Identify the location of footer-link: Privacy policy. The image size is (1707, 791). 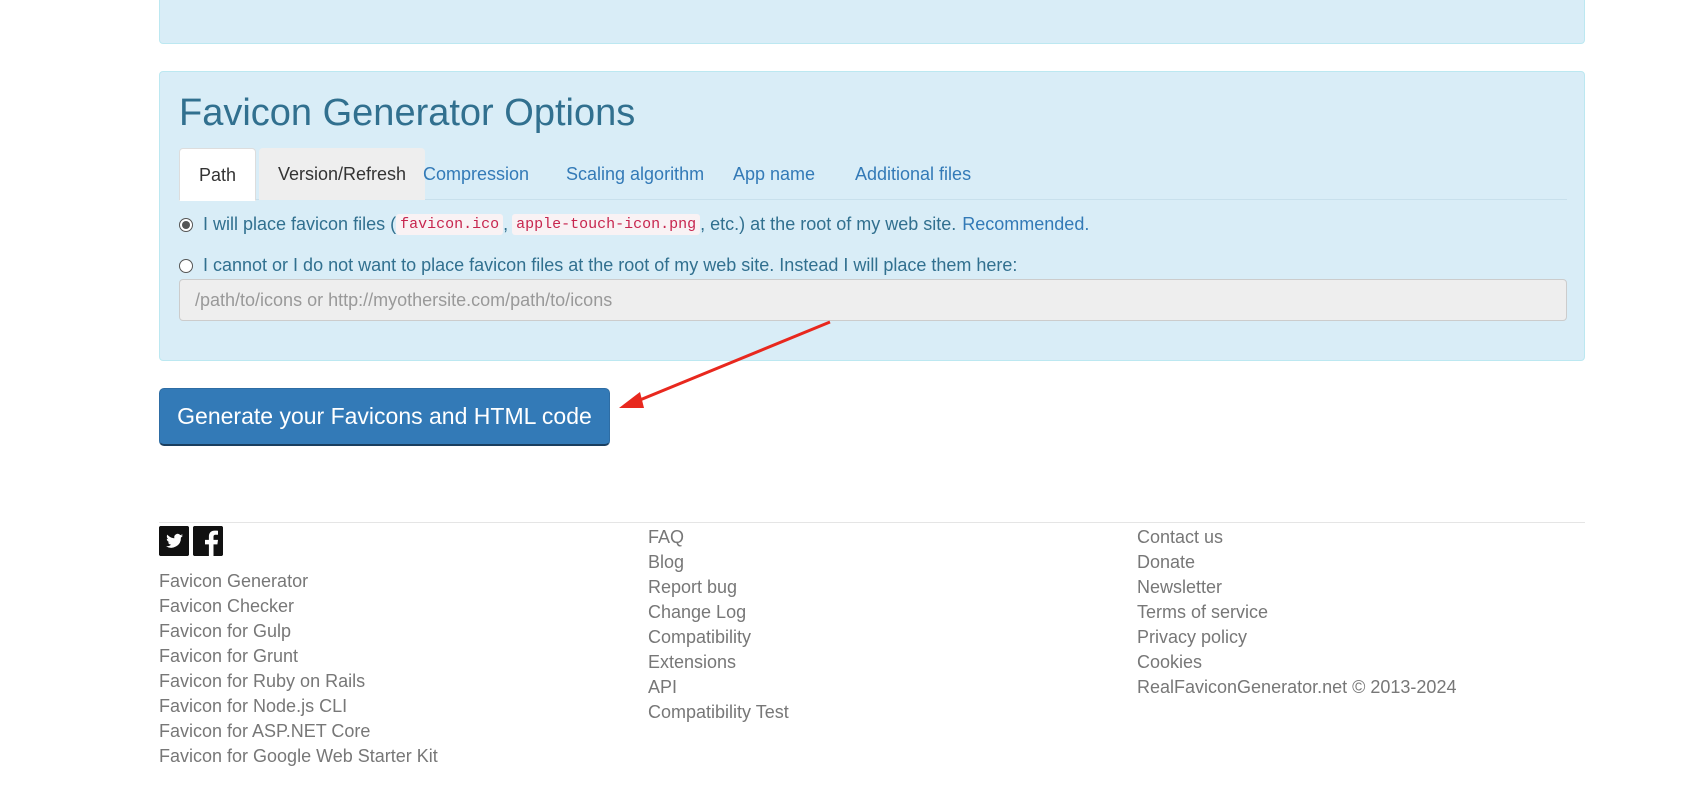
(1296, 637).